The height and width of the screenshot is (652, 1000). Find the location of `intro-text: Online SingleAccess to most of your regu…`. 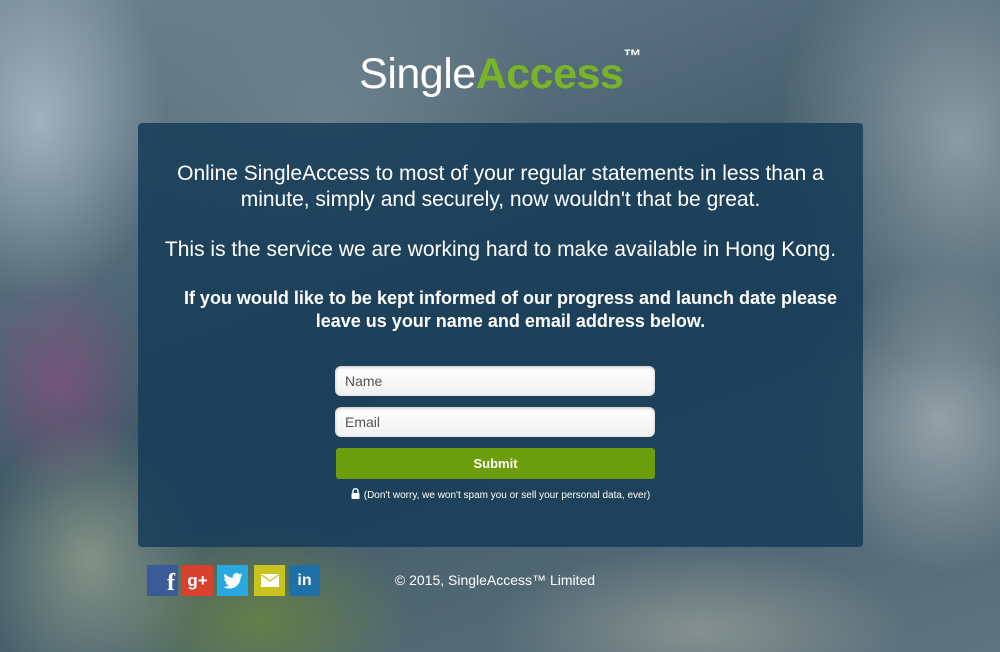

intro-text: Online SingleAccess to most of your regu… is located at coordinates (500, 186).